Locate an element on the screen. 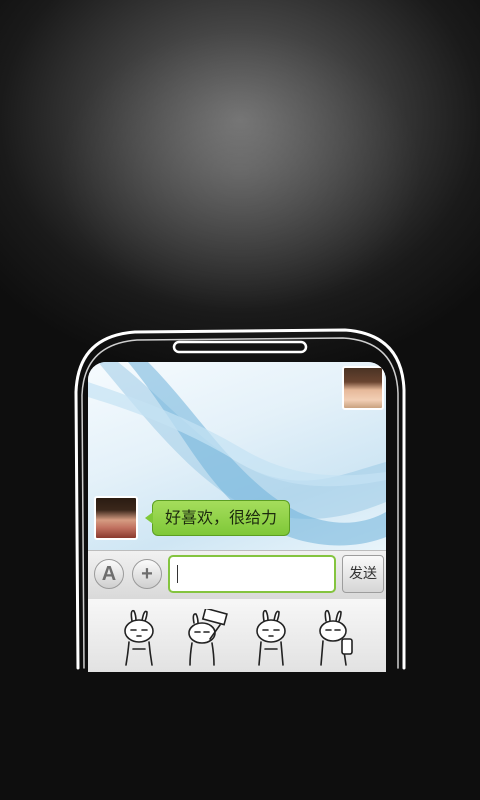 This screenshot has width=480, height=800. emoji-panel is located at coordinates (237, 635).